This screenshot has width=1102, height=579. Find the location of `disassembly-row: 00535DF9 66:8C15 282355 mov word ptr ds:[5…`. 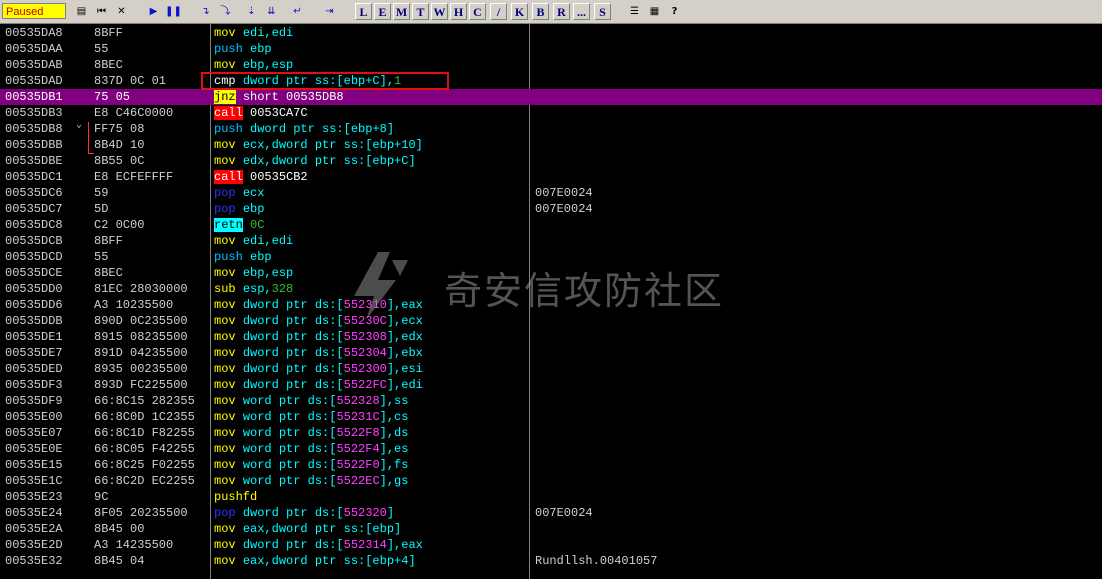

disassembly-row: 00535DF9 66:8C15 282355 mov word ptr ds:[5… is located at coordinates (551, 401).